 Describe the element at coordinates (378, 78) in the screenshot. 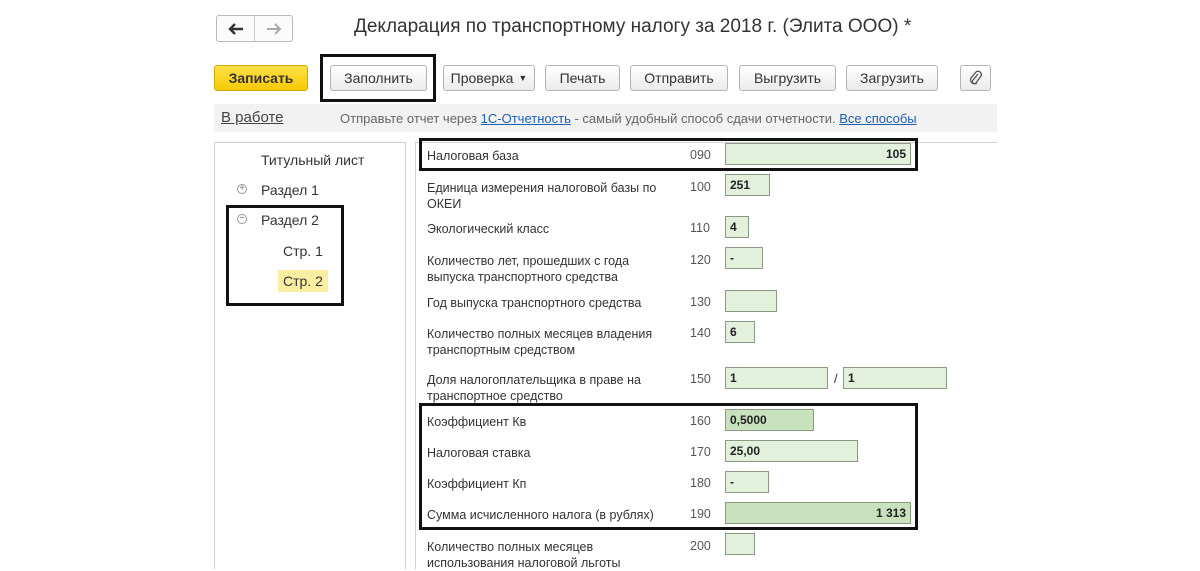

I see `fill-button: Заполнить` at that location.